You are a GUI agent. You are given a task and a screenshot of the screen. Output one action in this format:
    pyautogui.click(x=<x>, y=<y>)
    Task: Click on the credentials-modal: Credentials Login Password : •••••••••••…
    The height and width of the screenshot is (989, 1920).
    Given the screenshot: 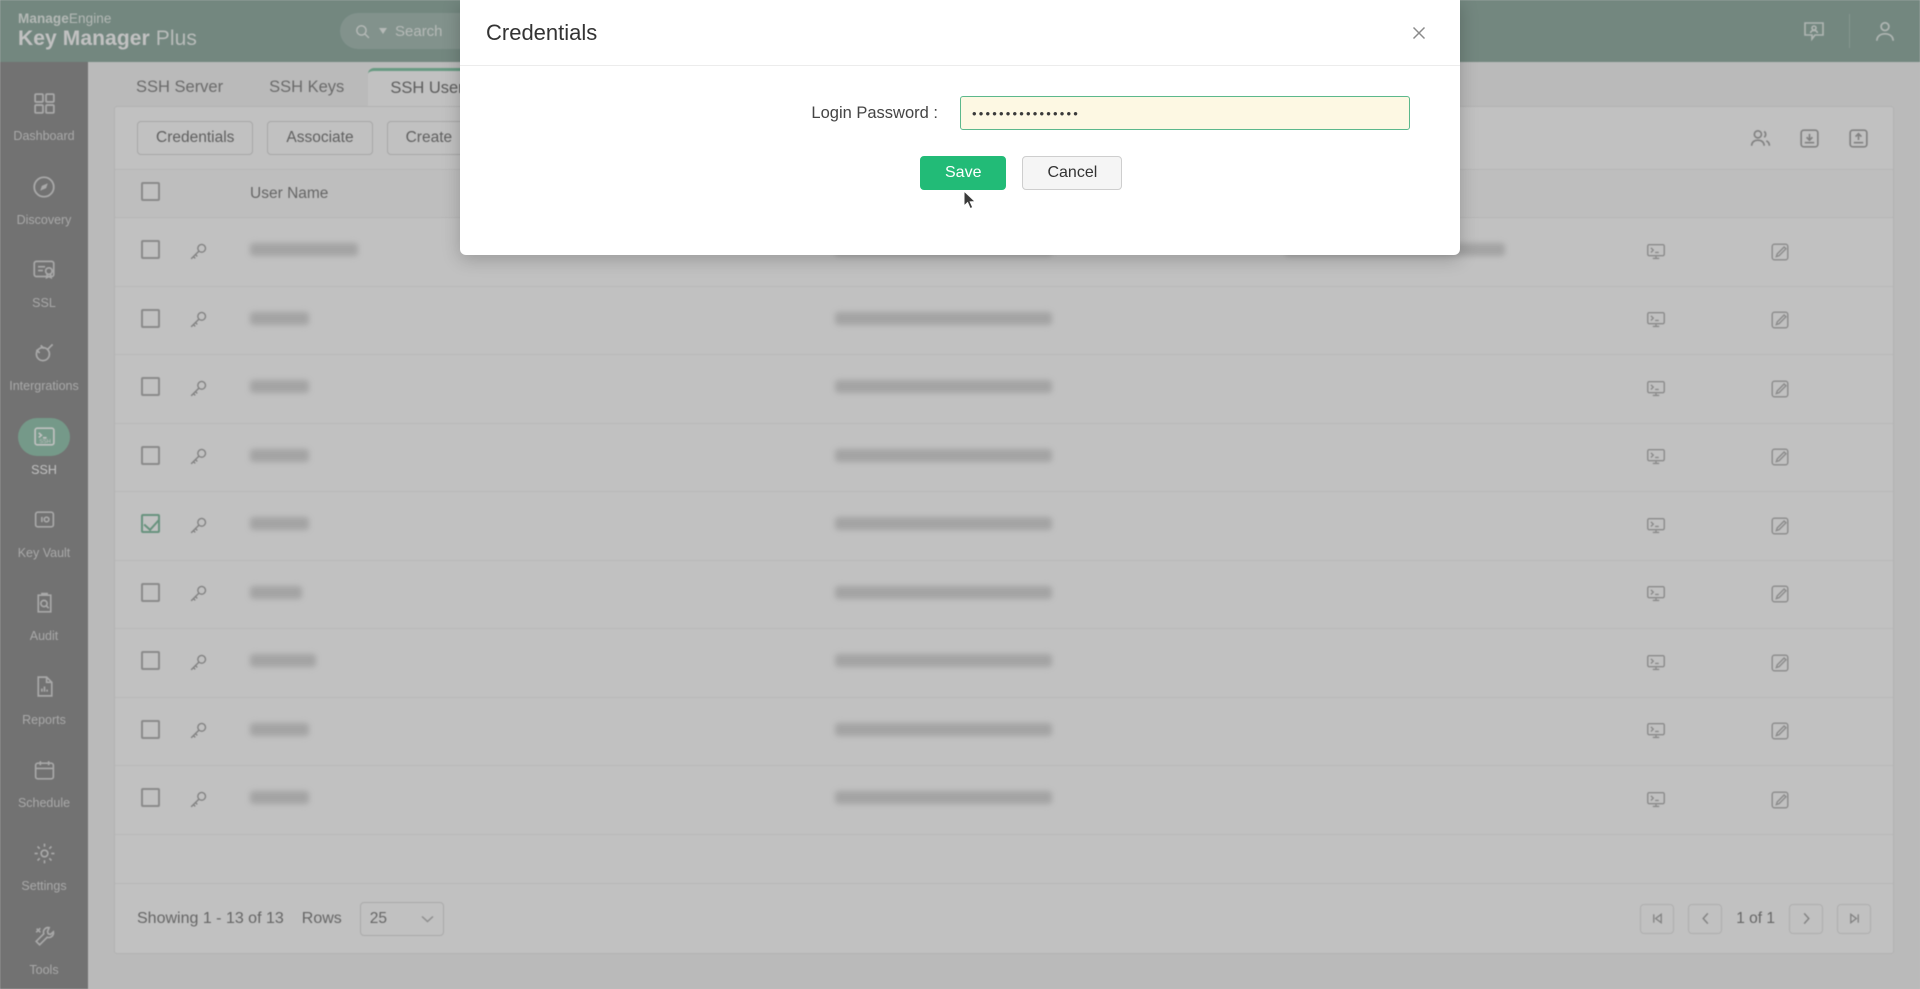 What is the action you would take?
    pyautogui.click(x=960, y=127)
    